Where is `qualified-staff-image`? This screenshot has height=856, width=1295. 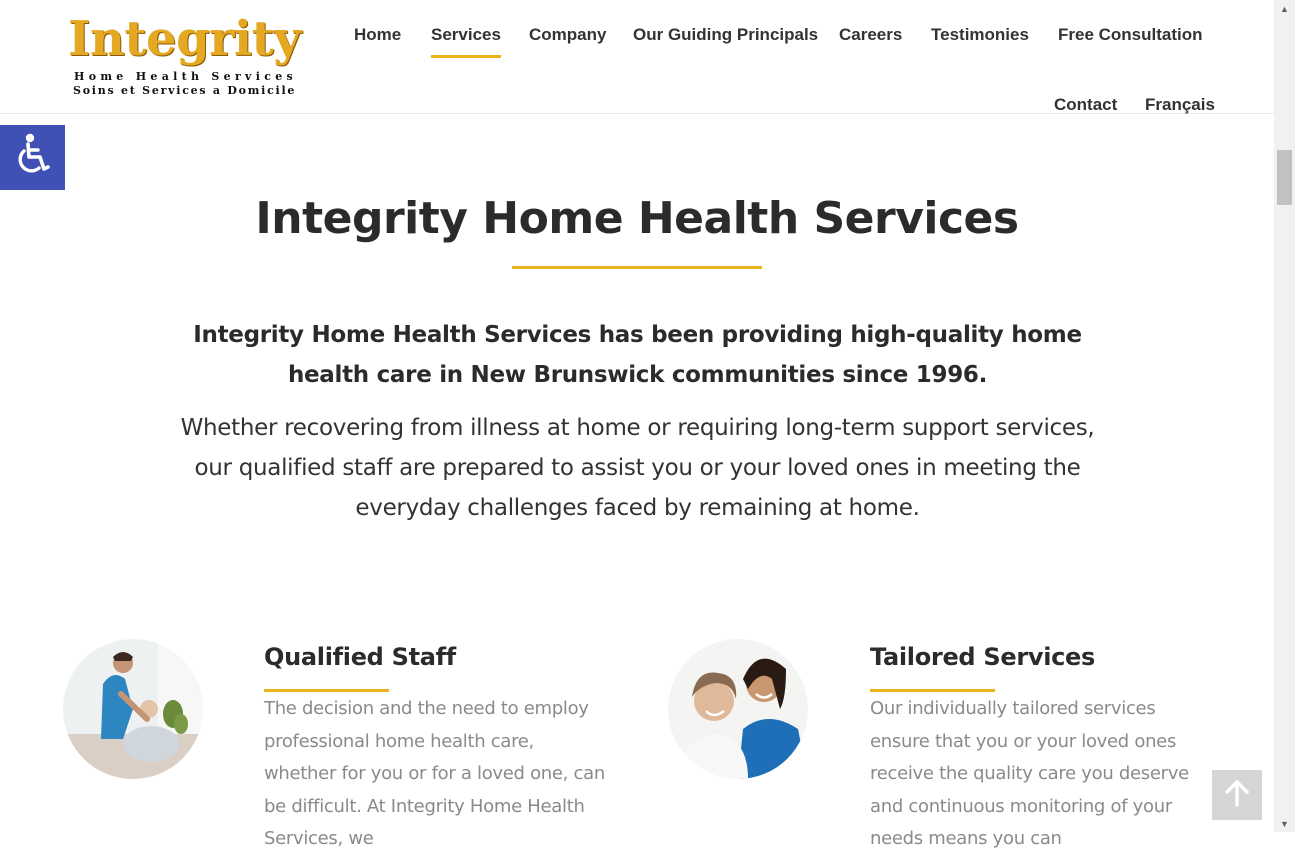
qualified-staff-image is located at coordinates (133, 709).